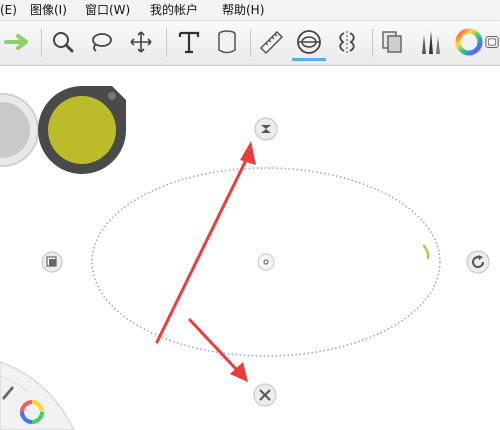 This screenshot has height=430, width=500. Describe the element at coordinates (48, 10) in the screenshot. I see `menu-image: 图像(I)` at that location.